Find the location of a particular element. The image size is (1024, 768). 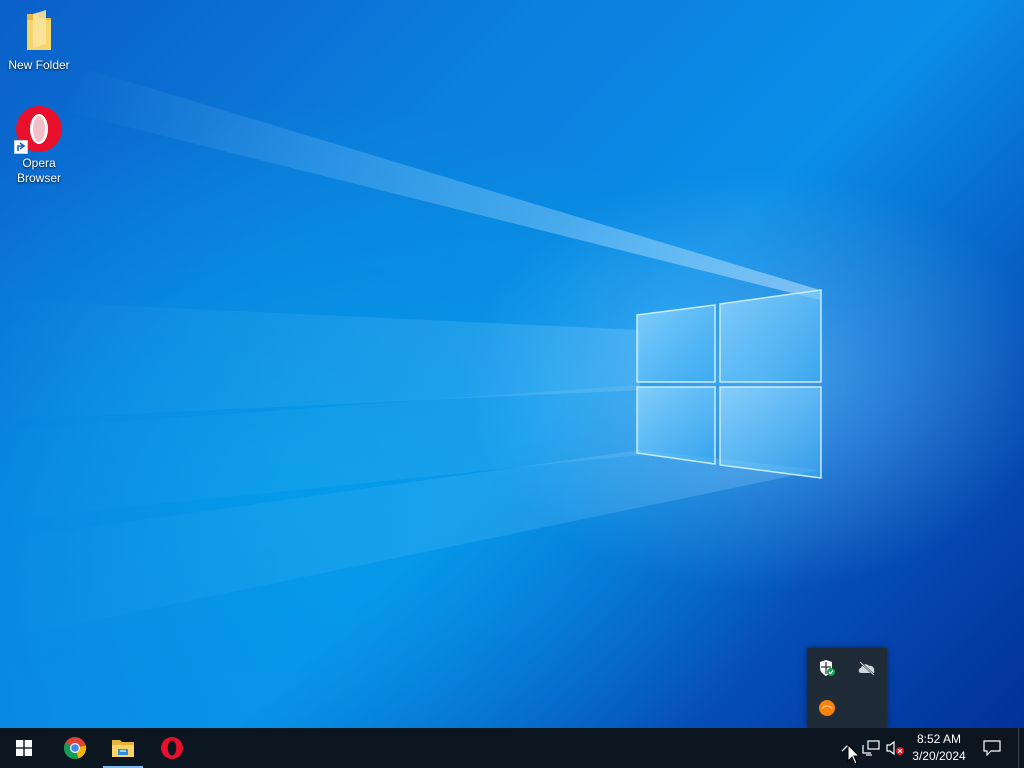

file-explorer-icon is located at coordinates (123, 748).